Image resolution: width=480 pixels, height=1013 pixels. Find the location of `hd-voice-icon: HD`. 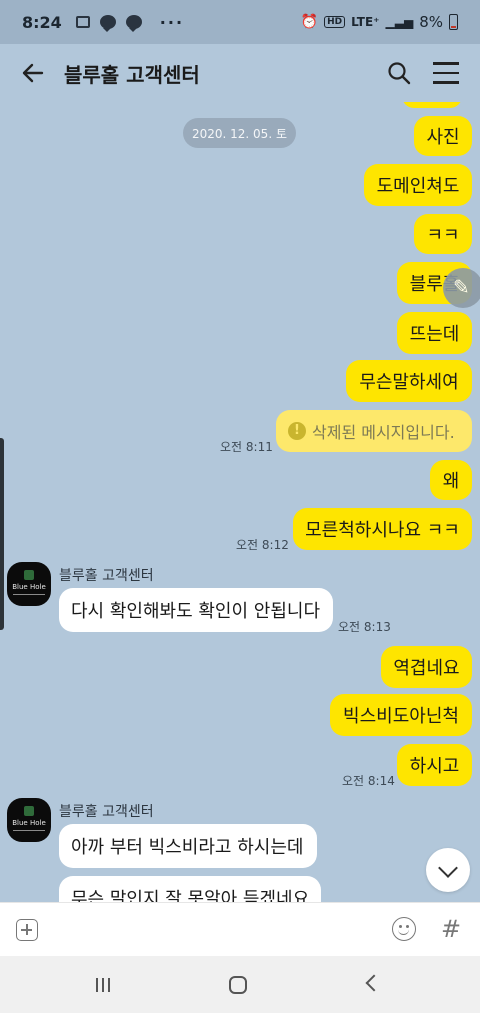

hd-voice-icon: HD is located at coordinates (335, 22).